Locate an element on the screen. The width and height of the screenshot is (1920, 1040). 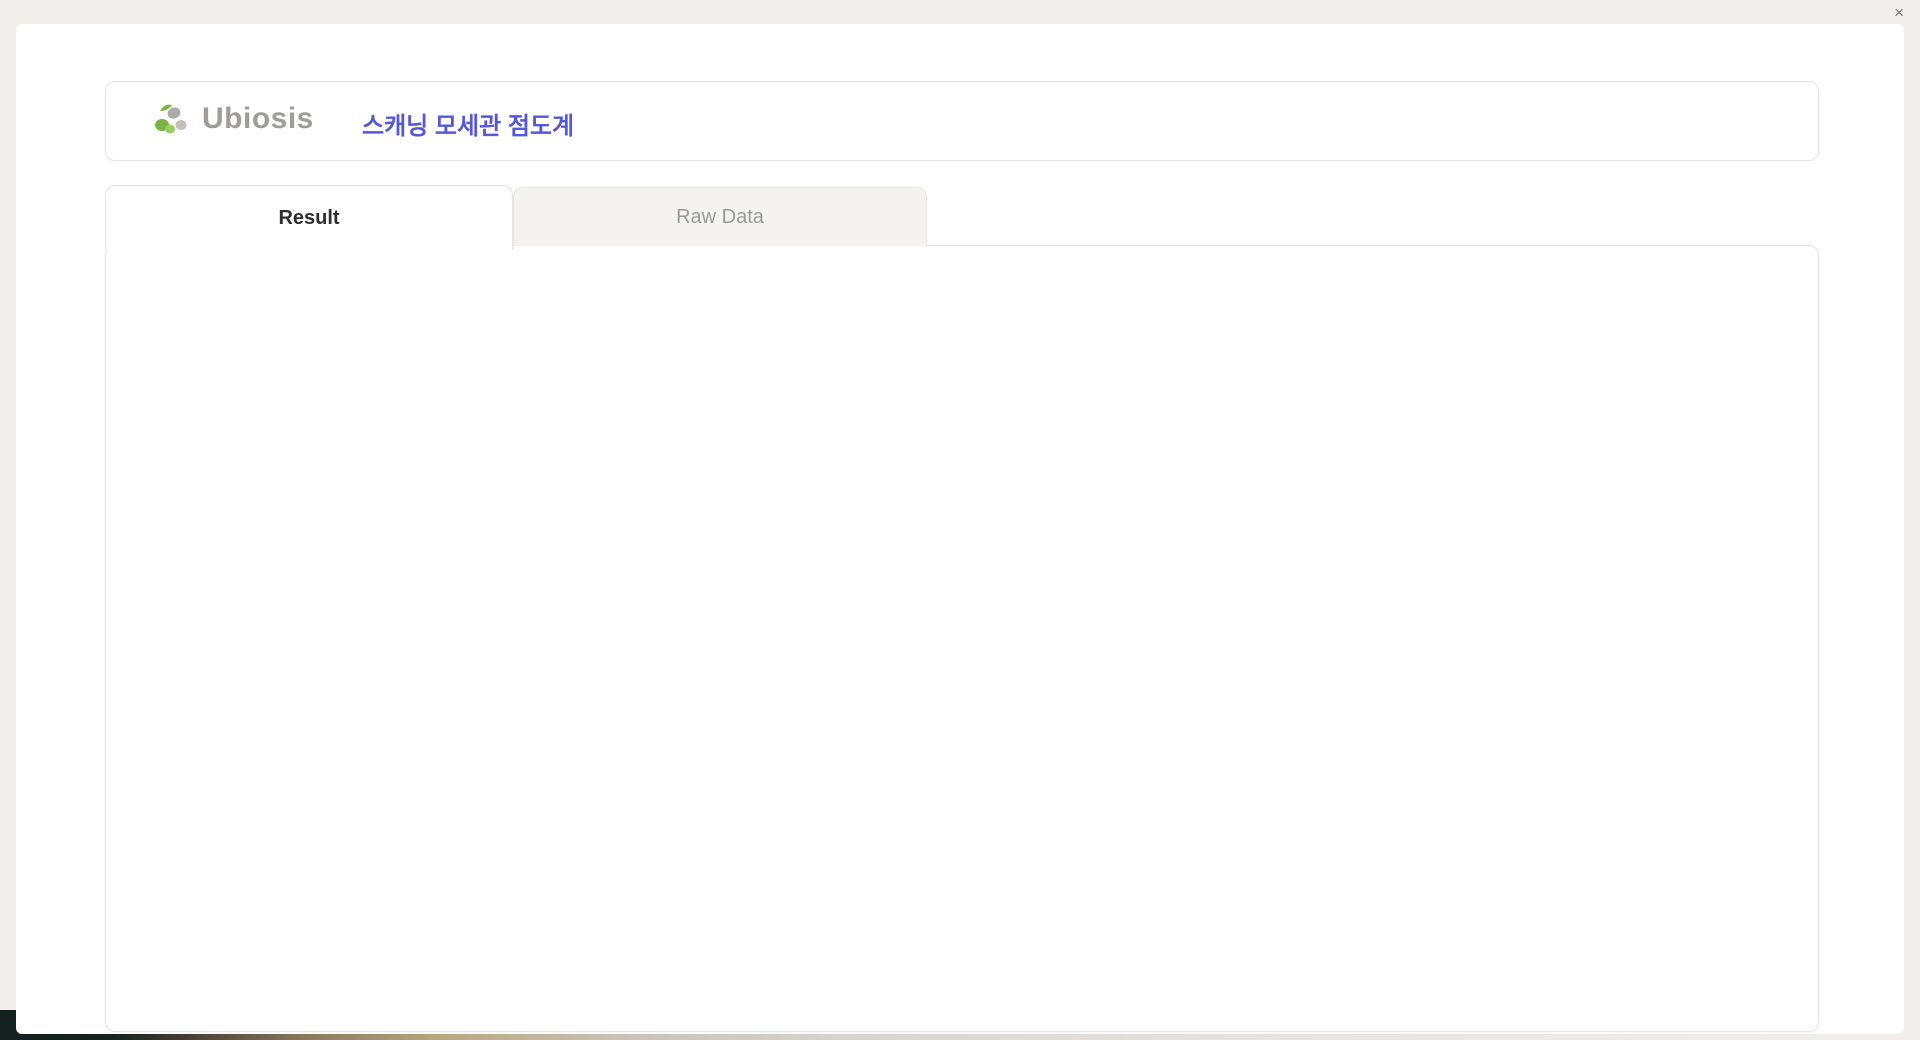
tab-raw-data: Raw Data is located at coordinates (720, 216).